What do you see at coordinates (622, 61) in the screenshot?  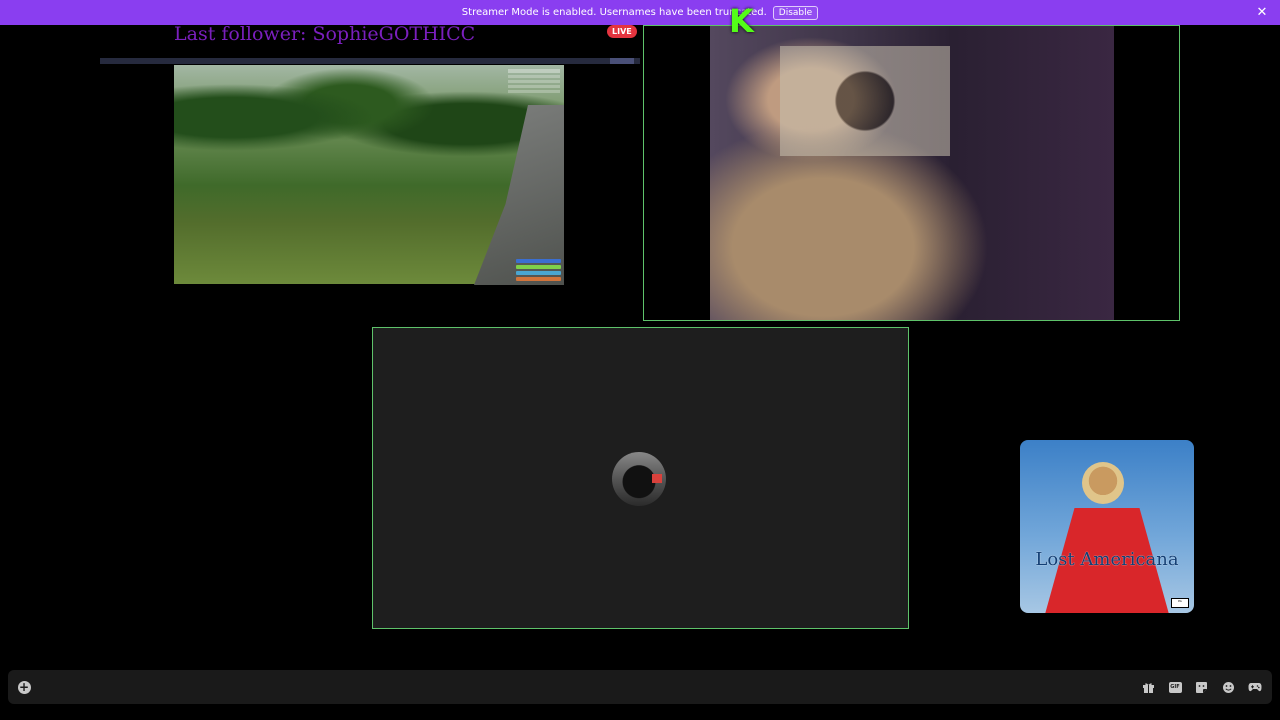 I see `browser-toolbar-button` at bounding box center [622, 61].